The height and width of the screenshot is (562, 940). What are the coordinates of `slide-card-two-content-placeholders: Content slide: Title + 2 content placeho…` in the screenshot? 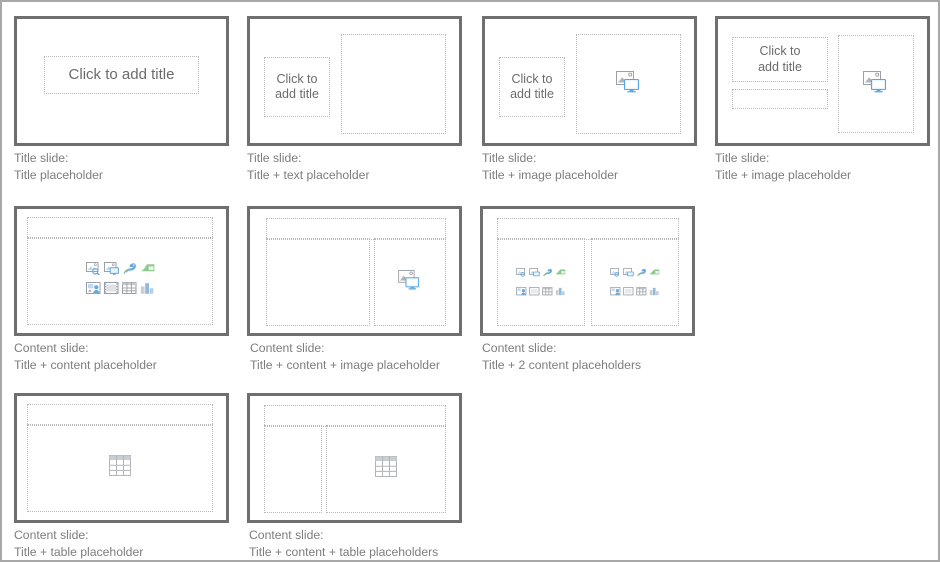 It's located at (587, 289).